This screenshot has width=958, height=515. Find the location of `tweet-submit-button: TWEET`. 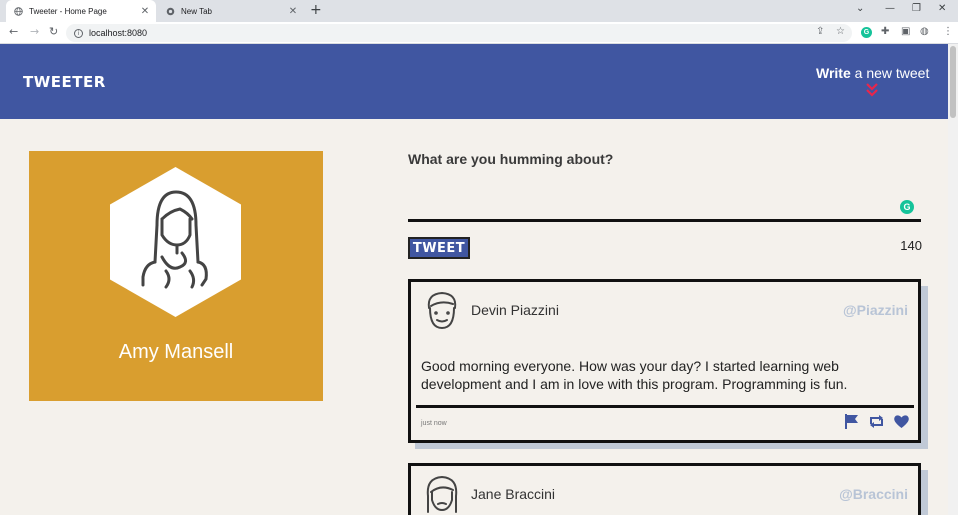

tweet-submit-button: TWEET is located at coordinates (439, 248).